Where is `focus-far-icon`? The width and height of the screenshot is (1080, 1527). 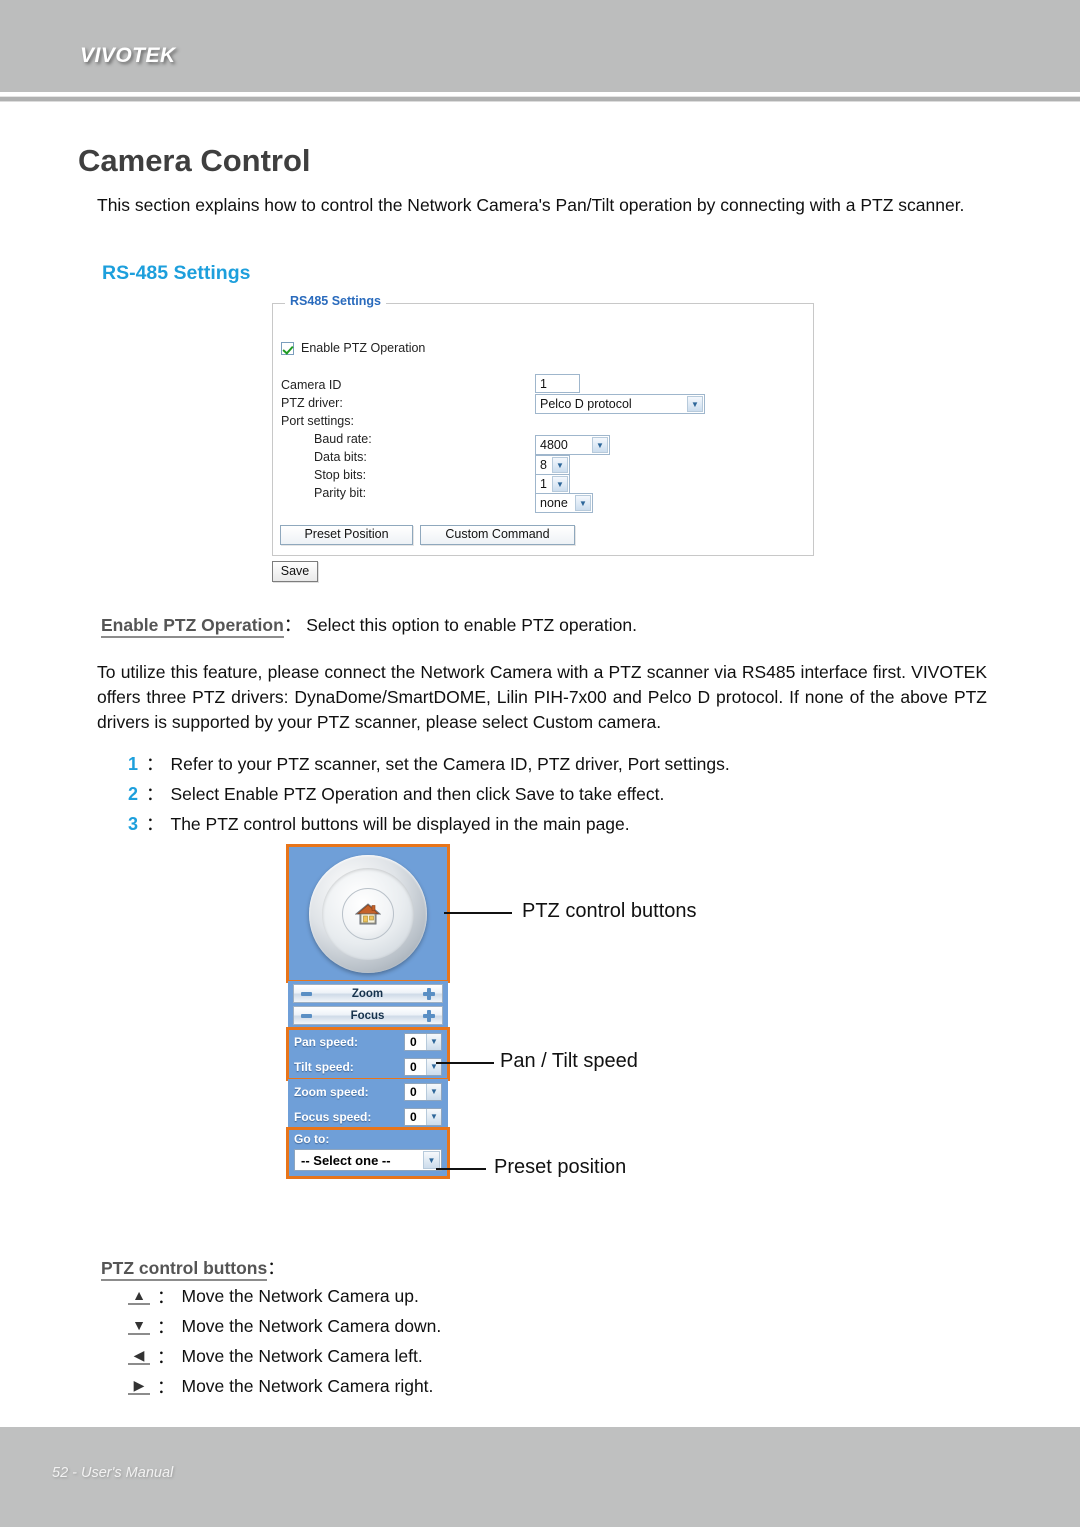
focus-far-icon is located at coordinates (429, 1015).